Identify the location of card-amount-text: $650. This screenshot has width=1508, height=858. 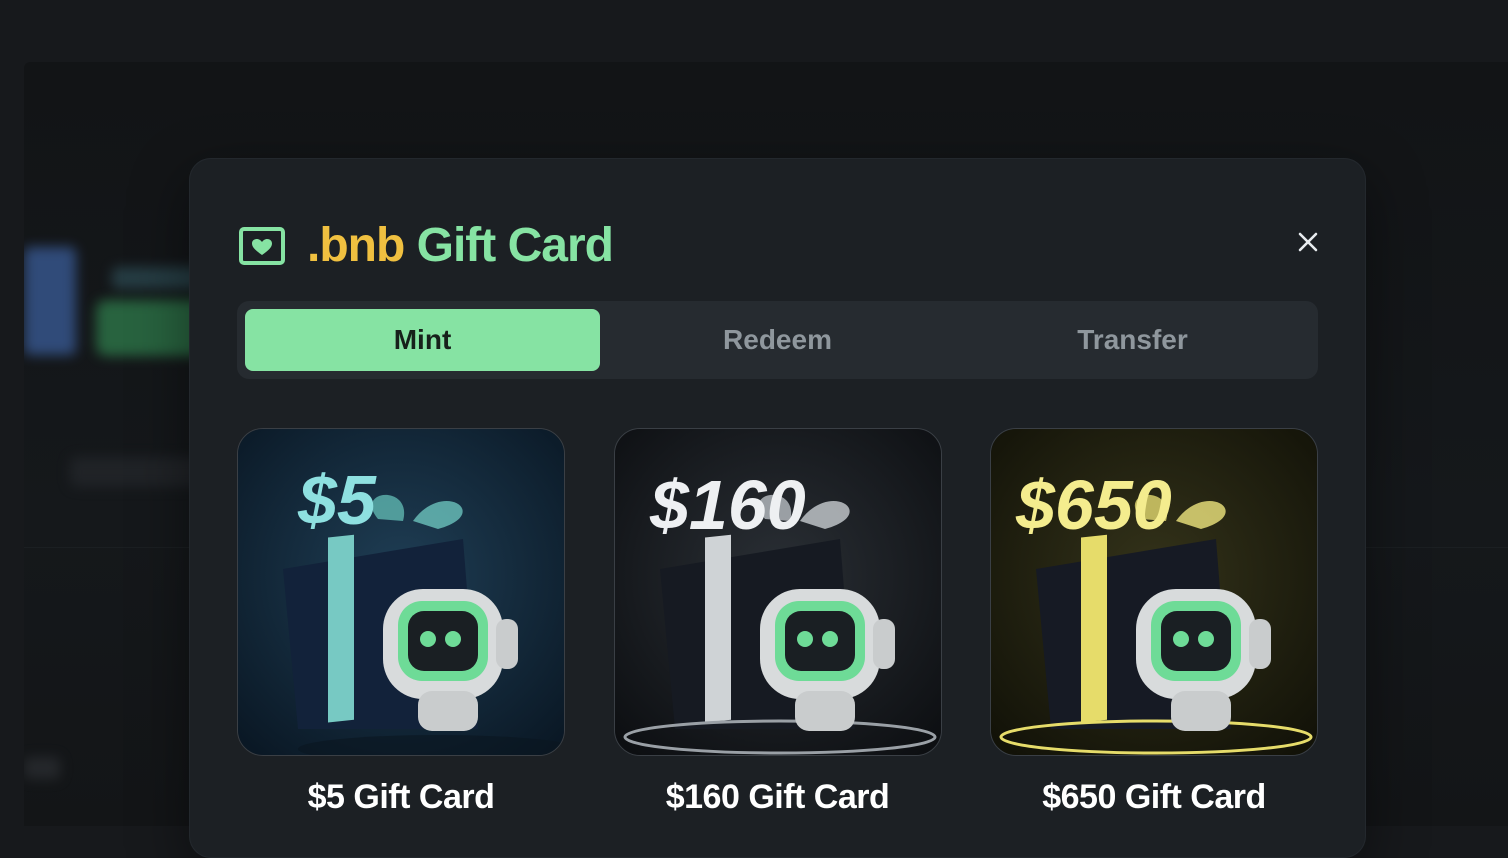
(1093, 505).